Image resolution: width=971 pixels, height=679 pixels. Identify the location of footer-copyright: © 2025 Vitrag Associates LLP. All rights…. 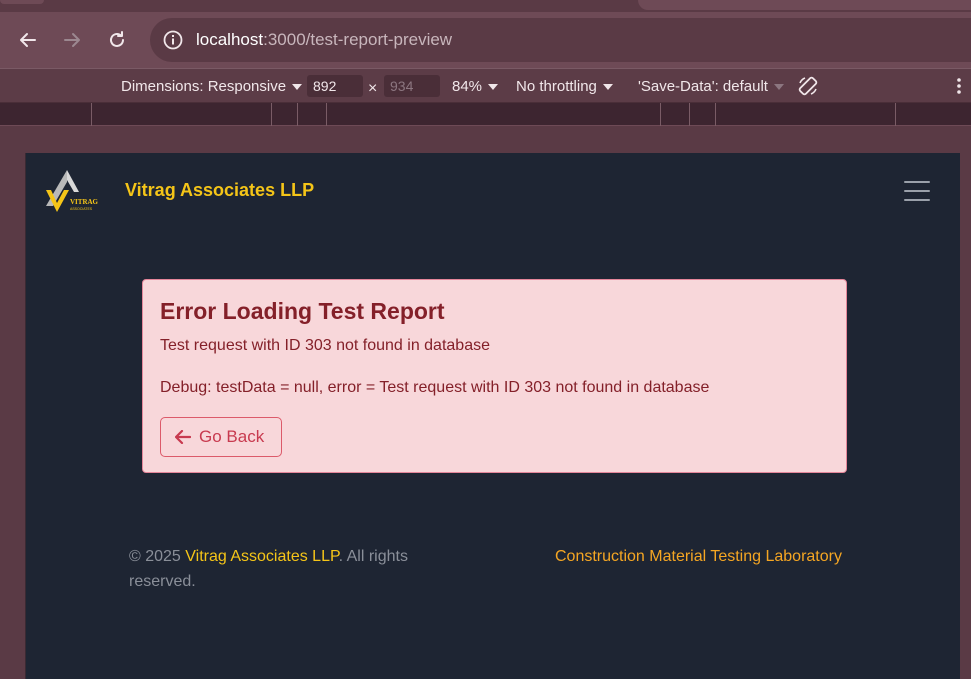
(289, 569).